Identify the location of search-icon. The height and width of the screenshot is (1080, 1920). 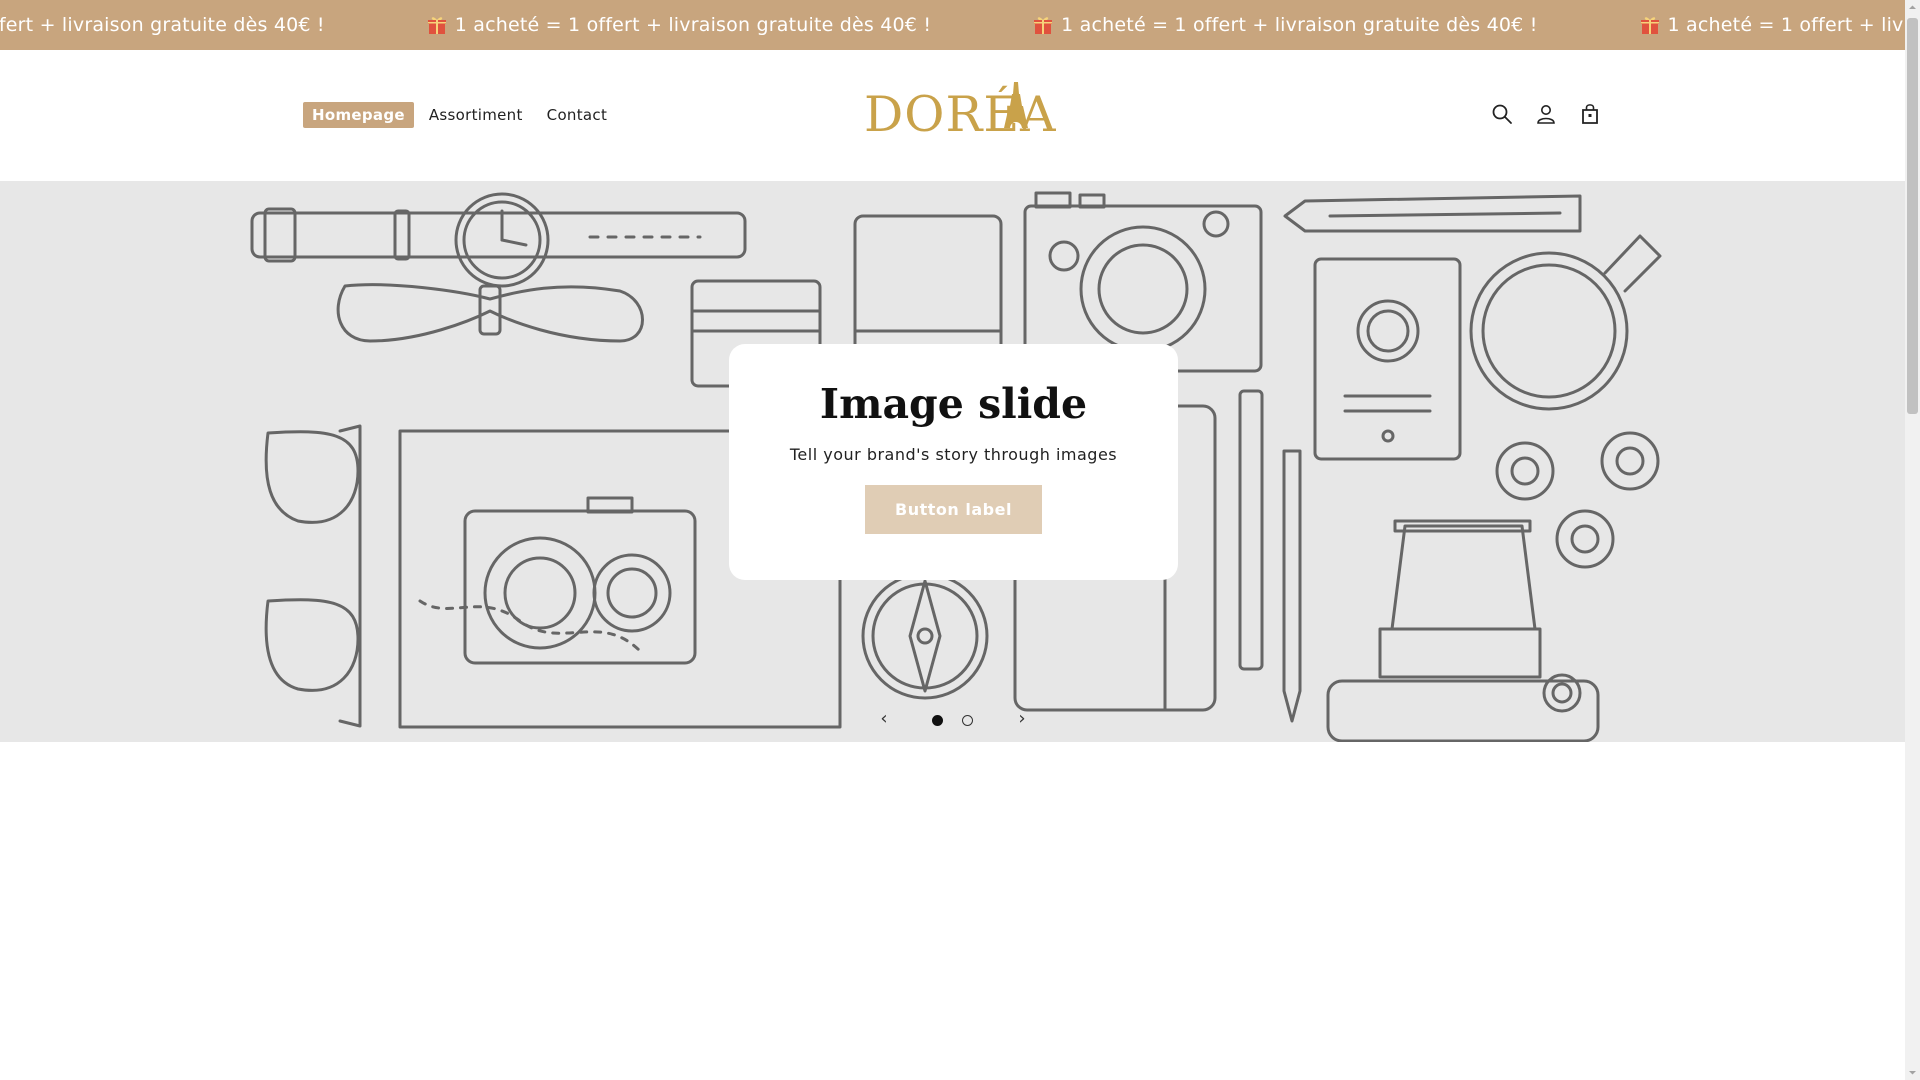
(1502, 114).